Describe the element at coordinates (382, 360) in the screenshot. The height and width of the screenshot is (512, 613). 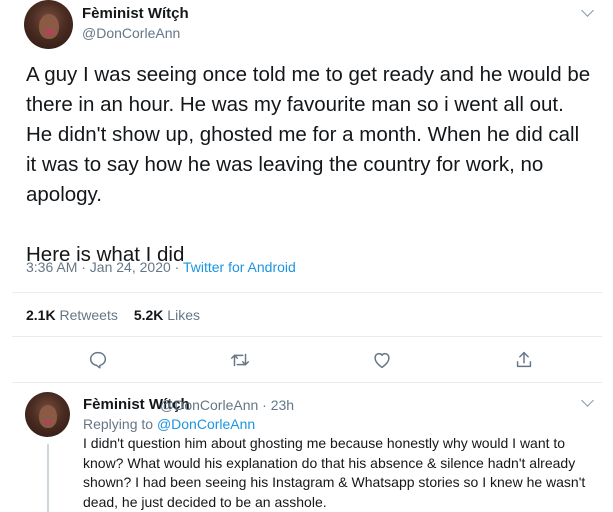
I see `heart-icon` at that location.